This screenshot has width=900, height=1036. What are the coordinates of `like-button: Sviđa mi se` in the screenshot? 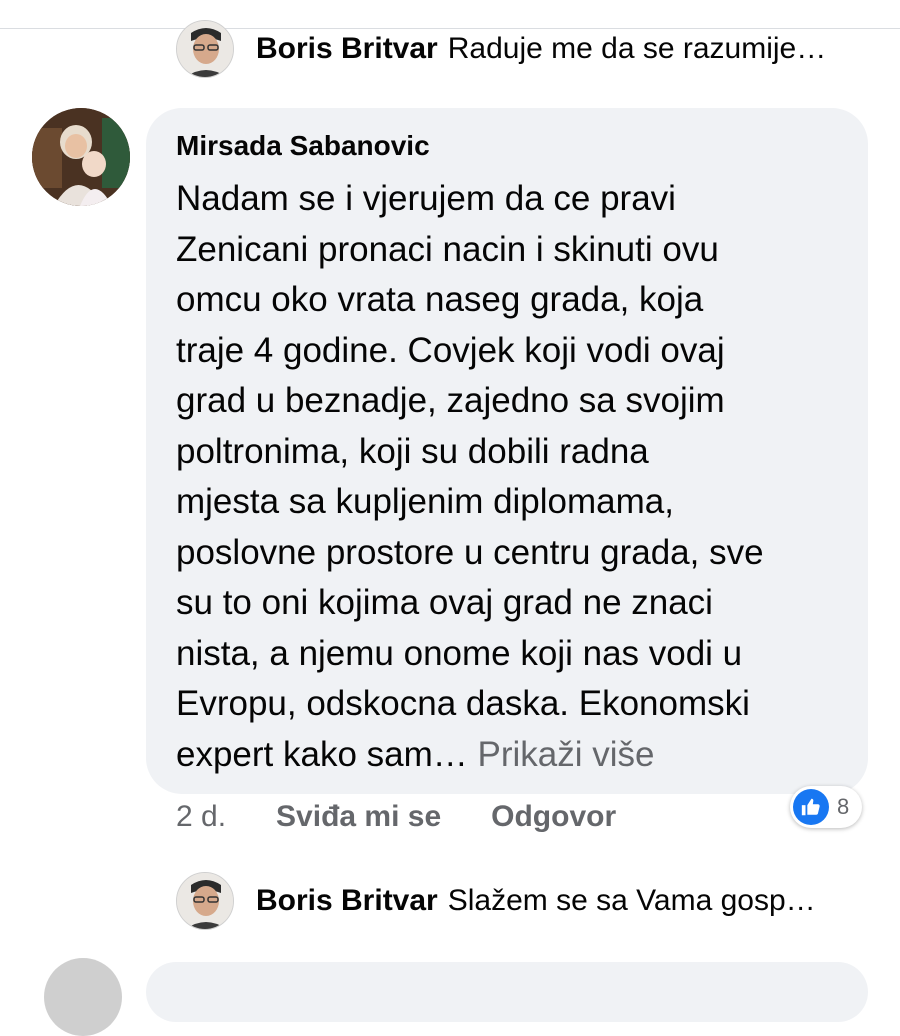 It's located at (358, 817).